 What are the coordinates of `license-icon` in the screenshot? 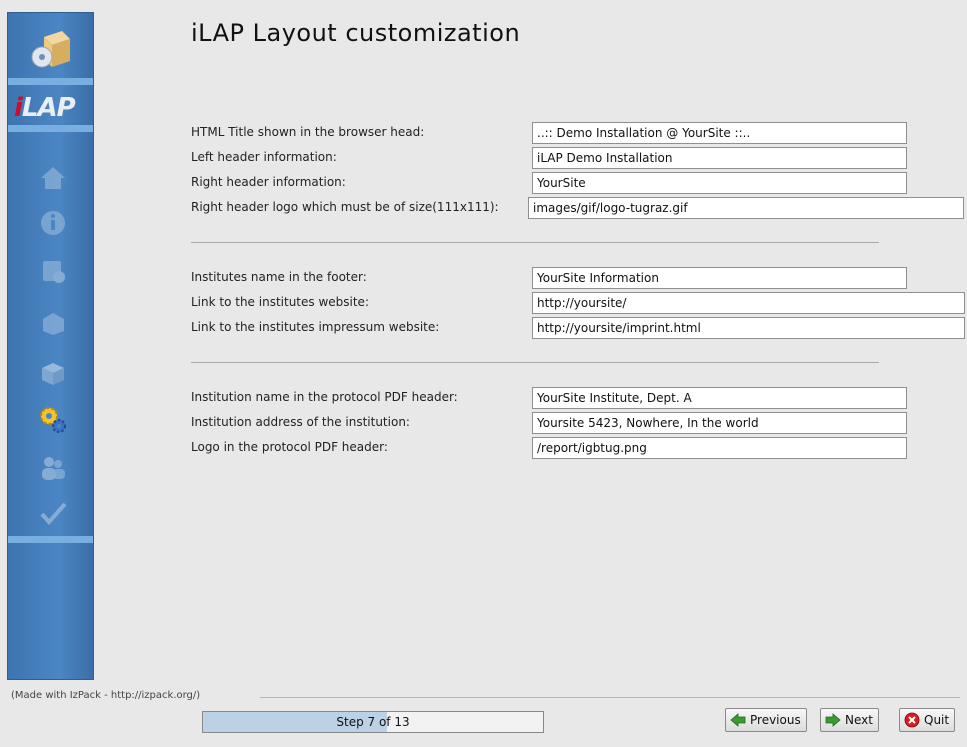 It's located at (54, 272).